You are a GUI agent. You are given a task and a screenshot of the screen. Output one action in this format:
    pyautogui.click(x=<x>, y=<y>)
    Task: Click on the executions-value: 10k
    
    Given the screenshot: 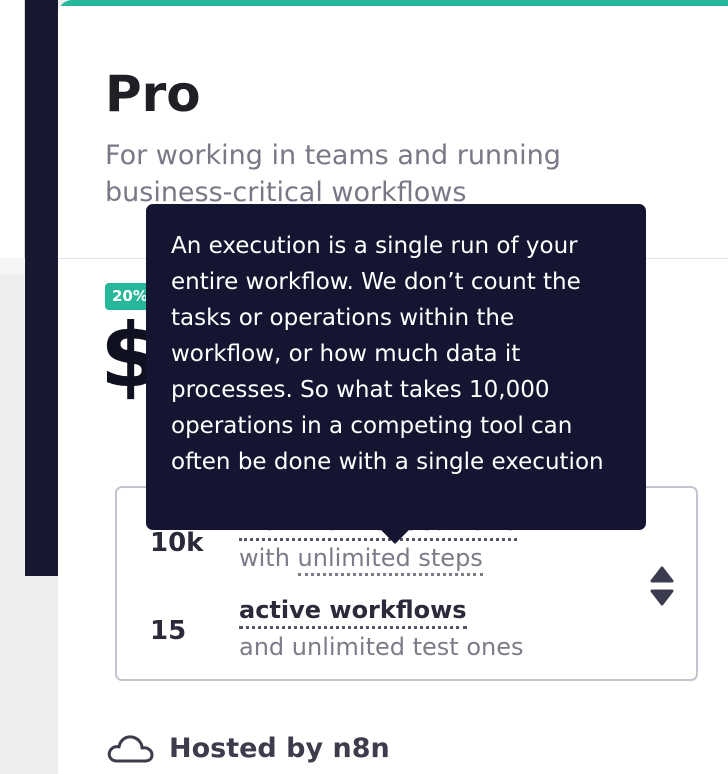 What is the action you would take?
    pyautogui.click(x=177, y=543)
    